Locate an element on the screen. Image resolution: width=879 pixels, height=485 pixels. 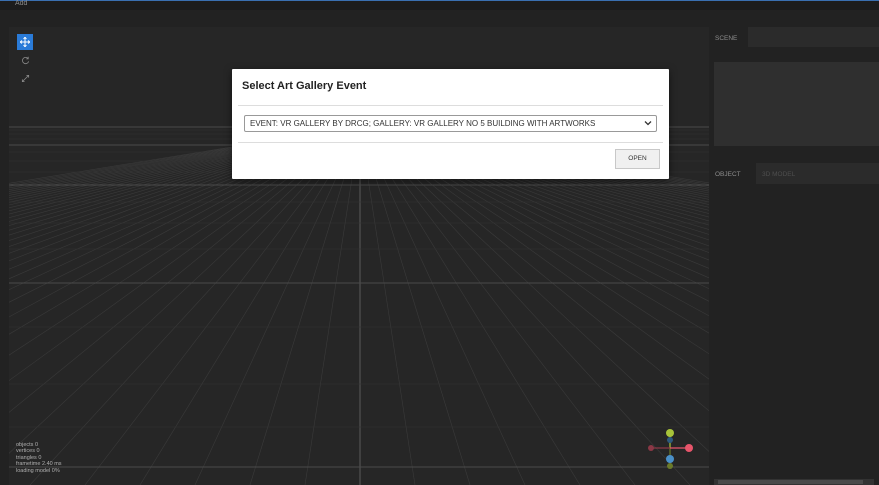
x-axis-handle-icon is located at coordinates (689, 448).